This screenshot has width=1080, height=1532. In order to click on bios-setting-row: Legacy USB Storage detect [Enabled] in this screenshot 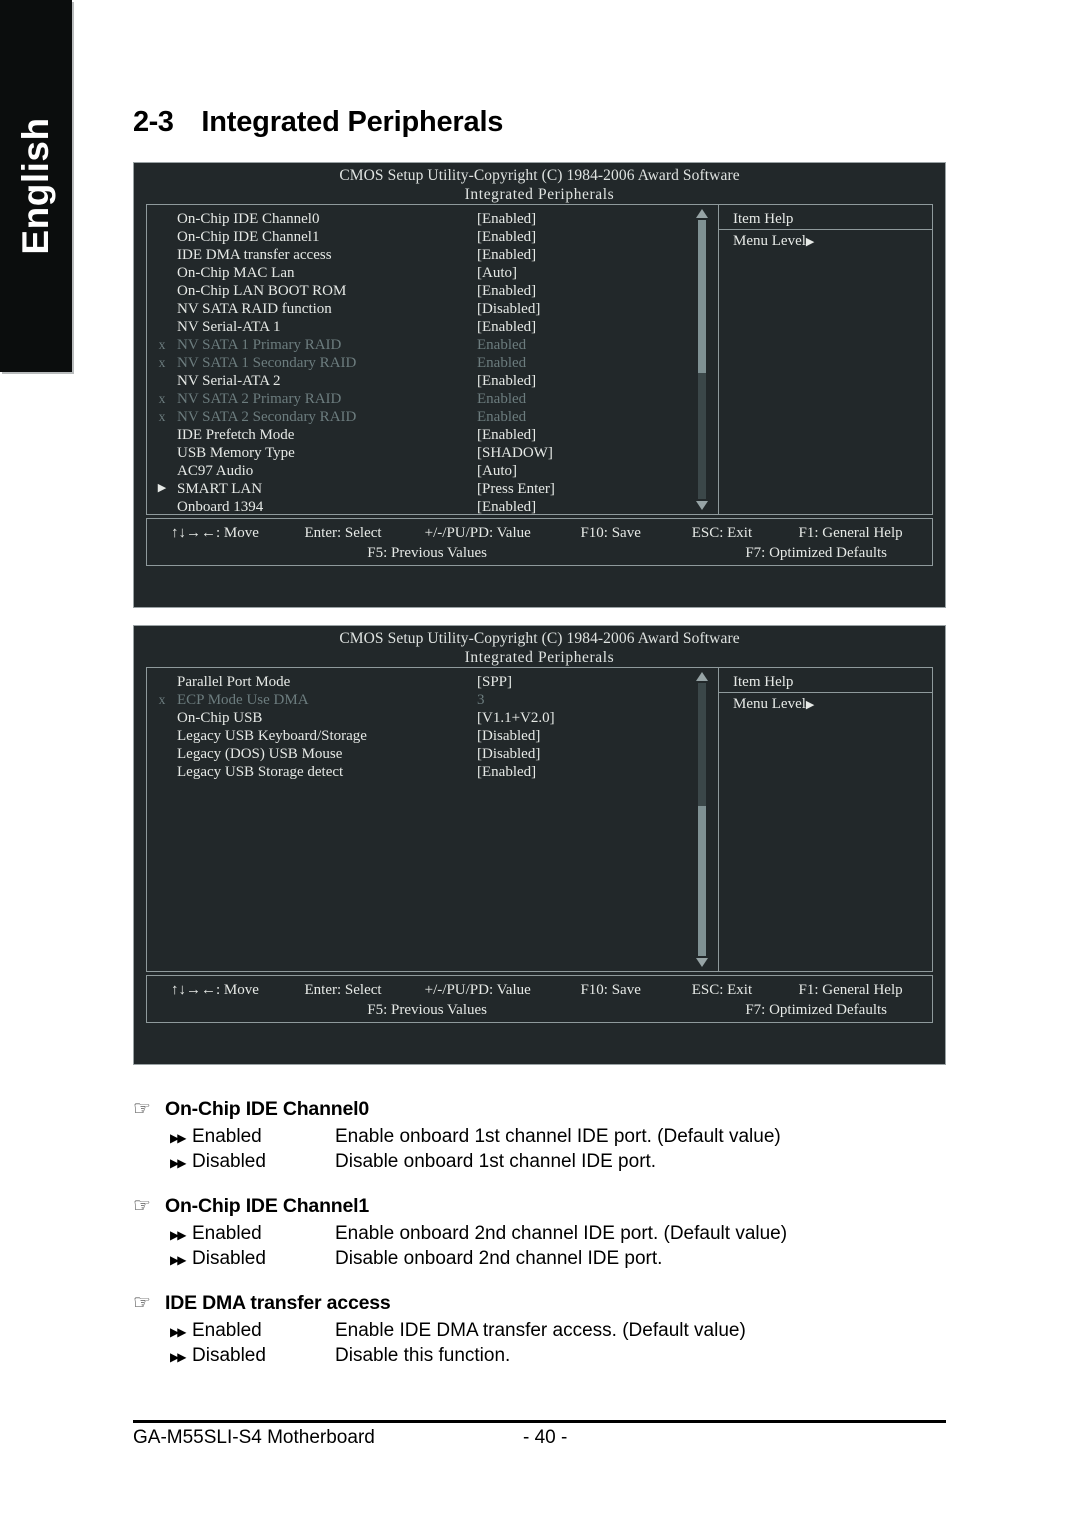, I will do `click(432, 772)`.